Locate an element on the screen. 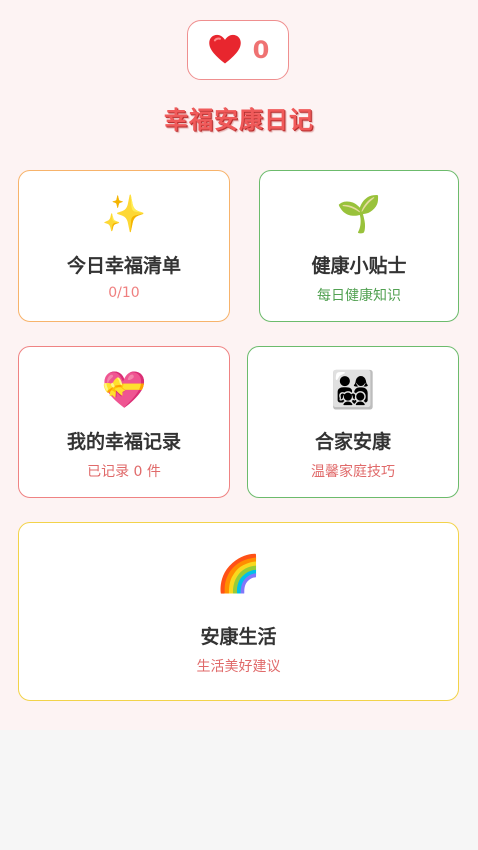 This screenshot has width=478, height=850. card-family-peace: 👨‍👩‍👧‍👦 合家安康 温馨家庭技巧 is located at coordinates (353, 422).